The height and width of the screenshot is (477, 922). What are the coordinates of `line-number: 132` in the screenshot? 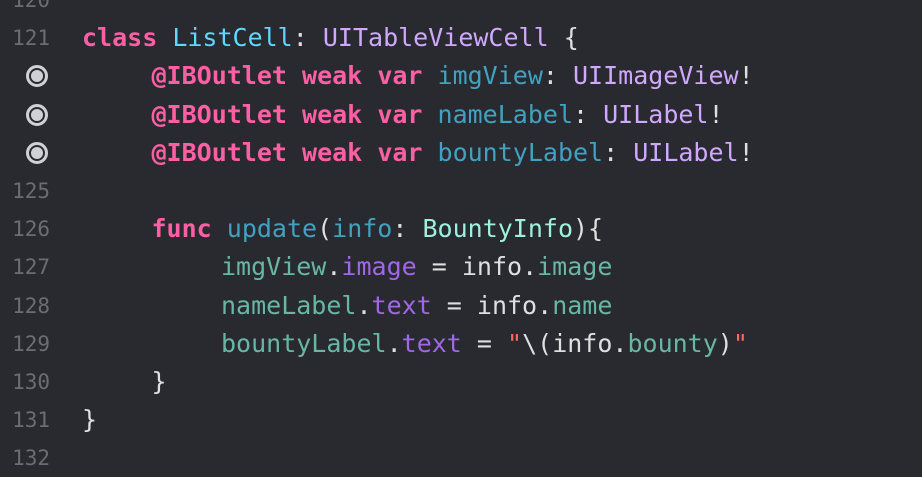 It's located at (25, 458).